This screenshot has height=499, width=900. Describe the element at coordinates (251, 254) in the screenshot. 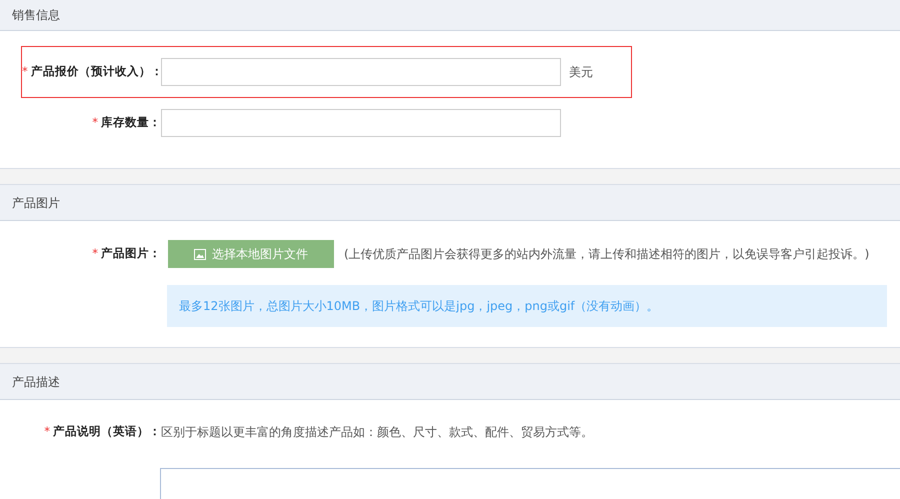

I see `upload-button: 选择本地图片文件` at that location.